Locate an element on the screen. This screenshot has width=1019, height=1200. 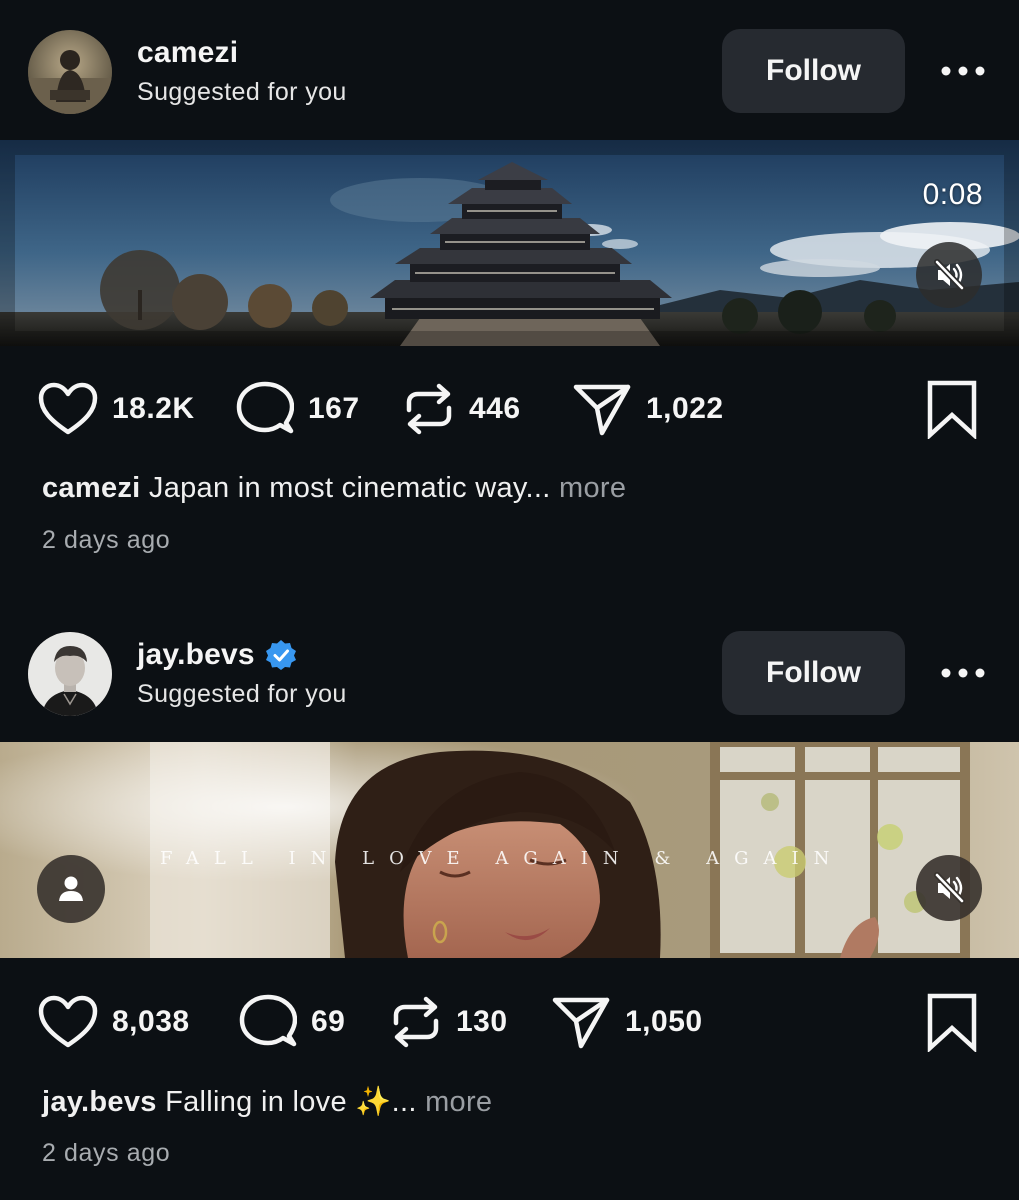
share-button: 1,050 is located at coordinates (627, 1022).